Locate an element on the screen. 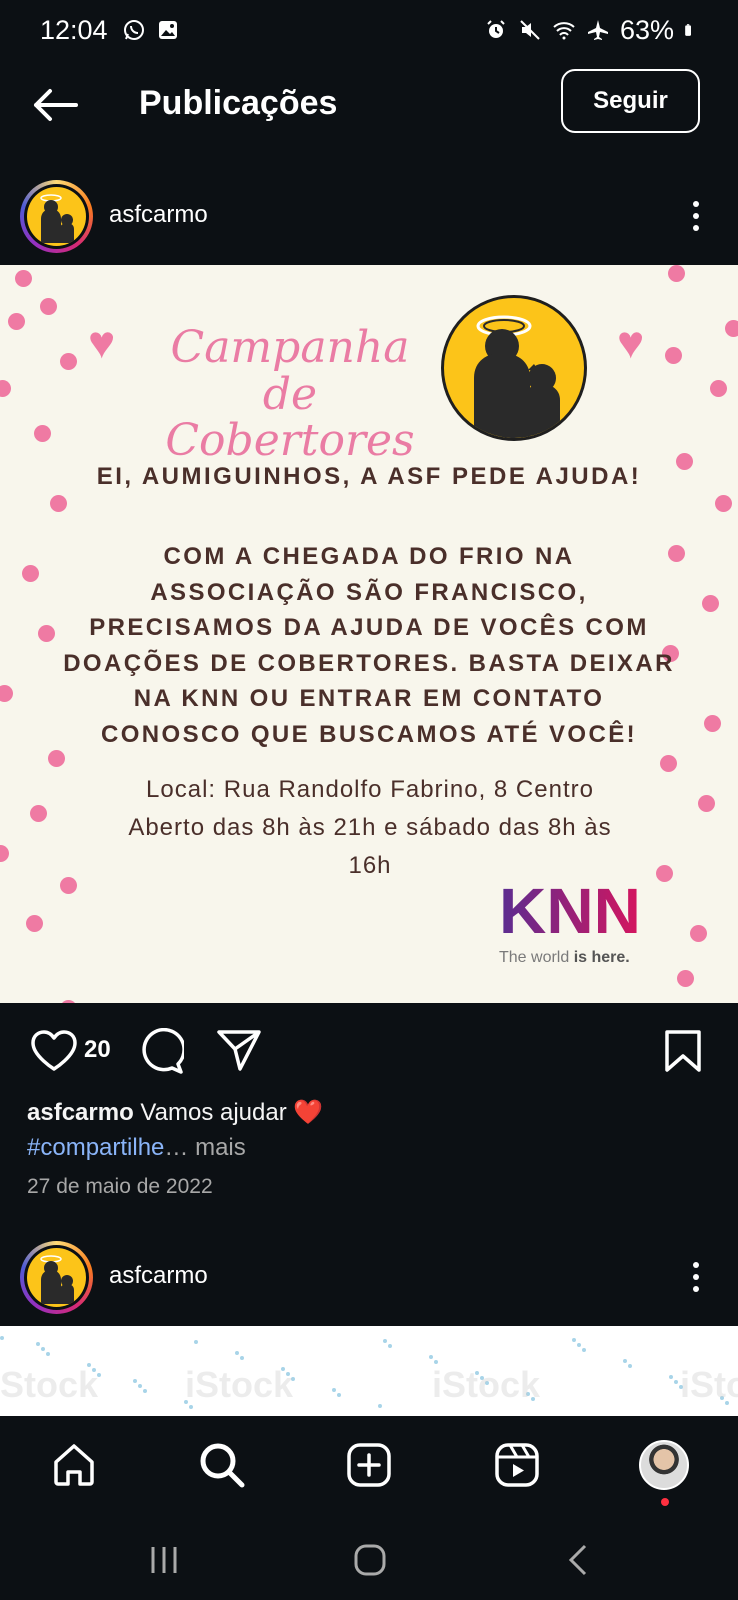 The height and width of the screenshot is (1600, 738). airplane-icon is located at coordinates (597, 30).